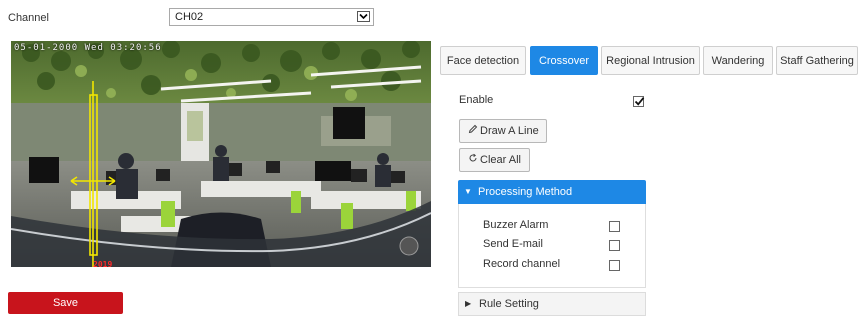 The width and height of the screenshot is (858, 316). Describe the element at coordinates (500, 160) in the screenshot. I see `clear-all-label: Clear All` at that location.